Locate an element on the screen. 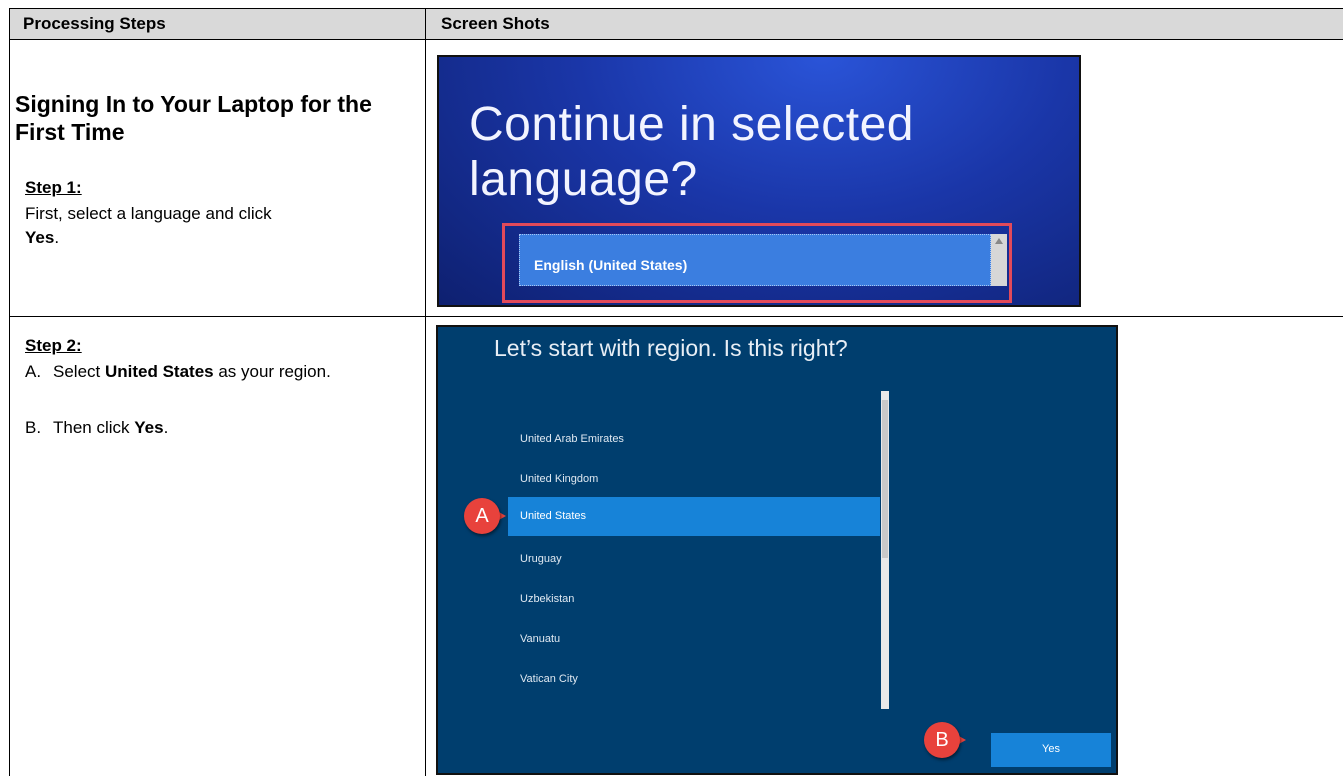  region-prompt-title: Let’s start with region. Is this right? is located at coordinates (671, 348).